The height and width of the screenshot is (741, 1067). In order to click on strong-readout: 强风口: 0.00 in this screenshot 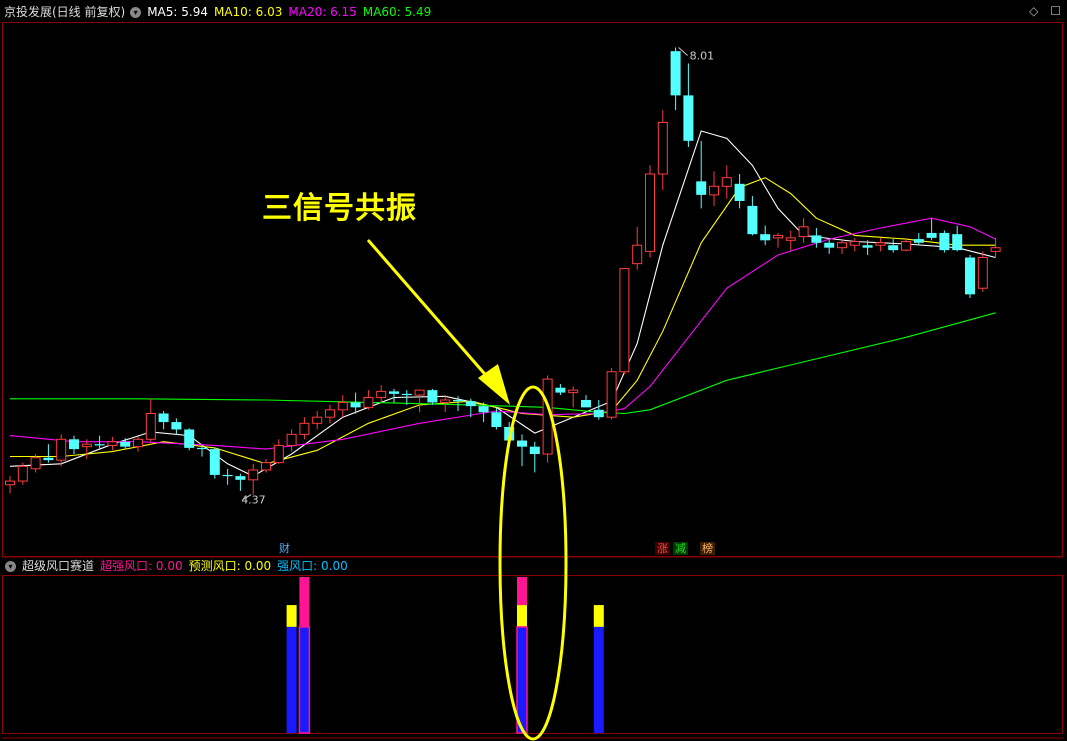, I will do `click(312, 566)`.